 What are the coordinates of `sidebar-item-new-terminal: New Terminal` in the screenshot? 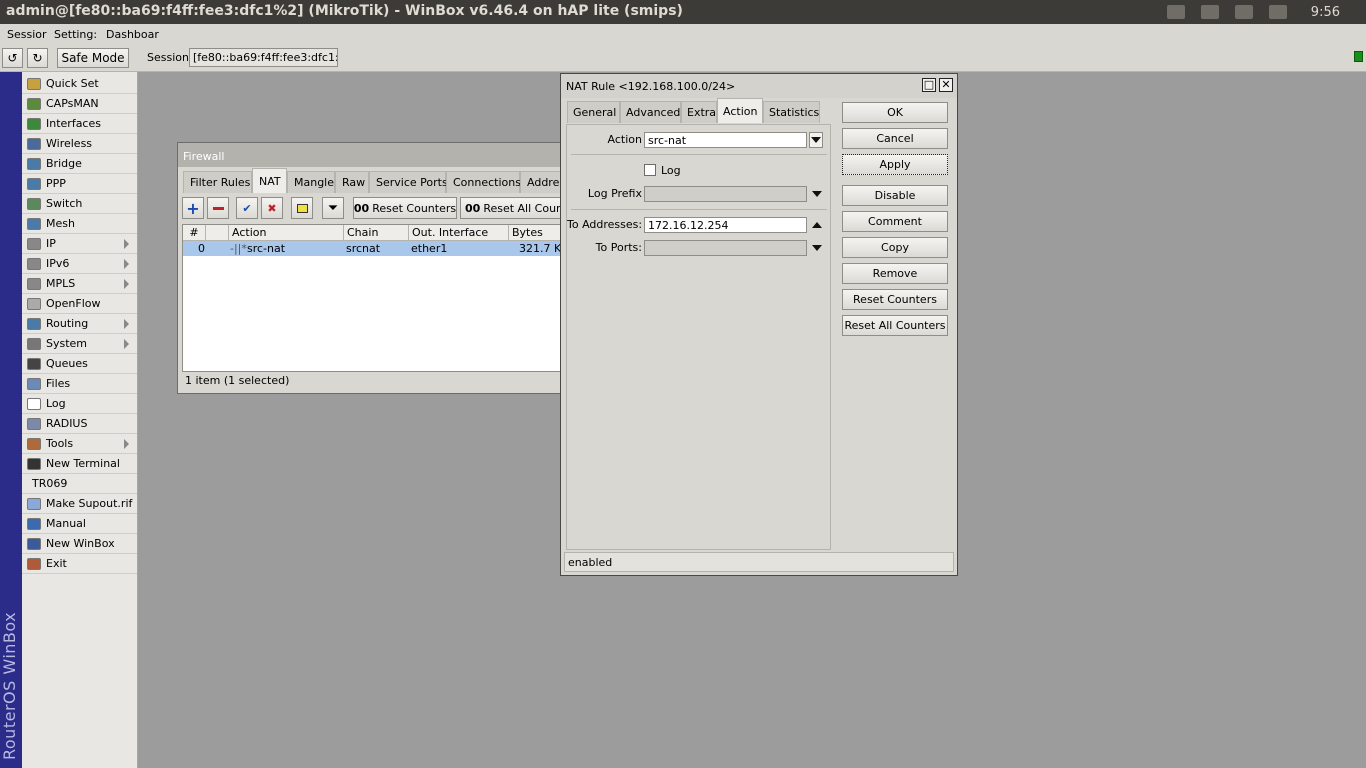 It's located at (79, 464).